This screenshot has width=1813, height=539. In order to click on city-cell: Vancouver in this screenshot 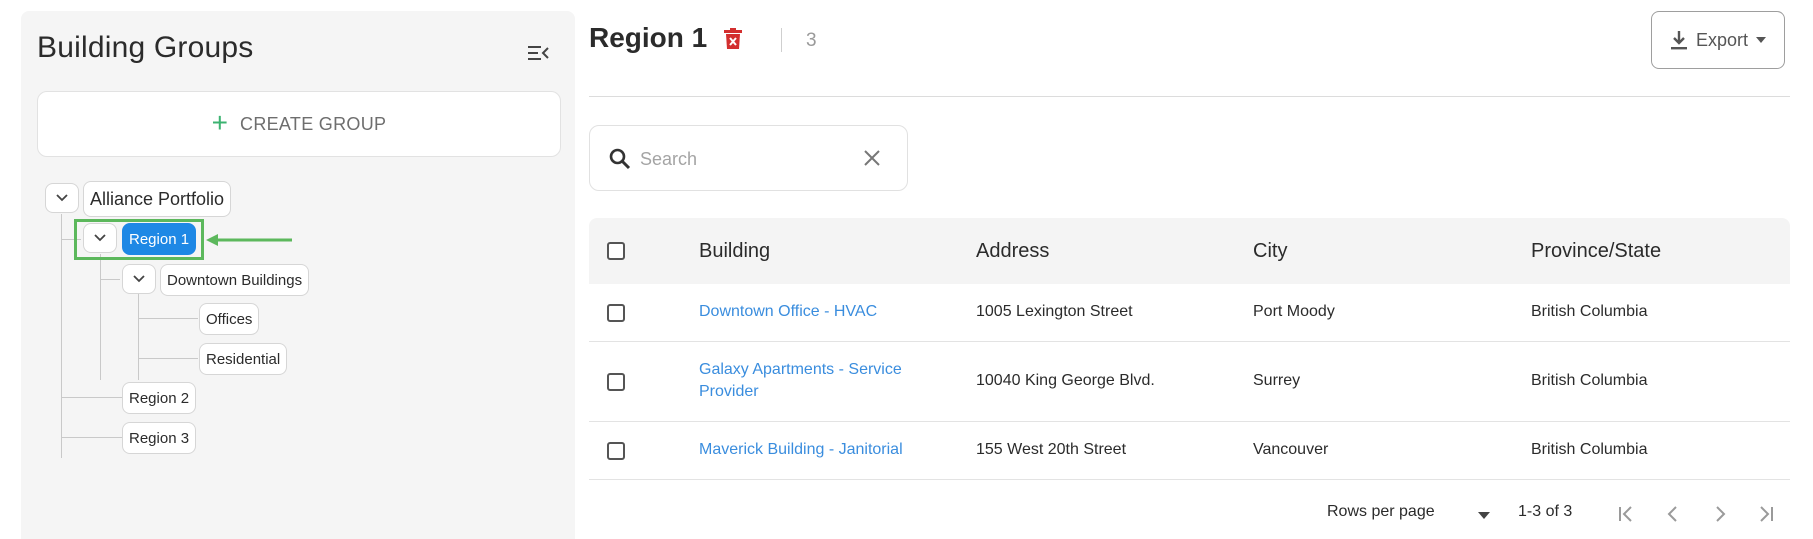, I will do `click(1291, 449)`.